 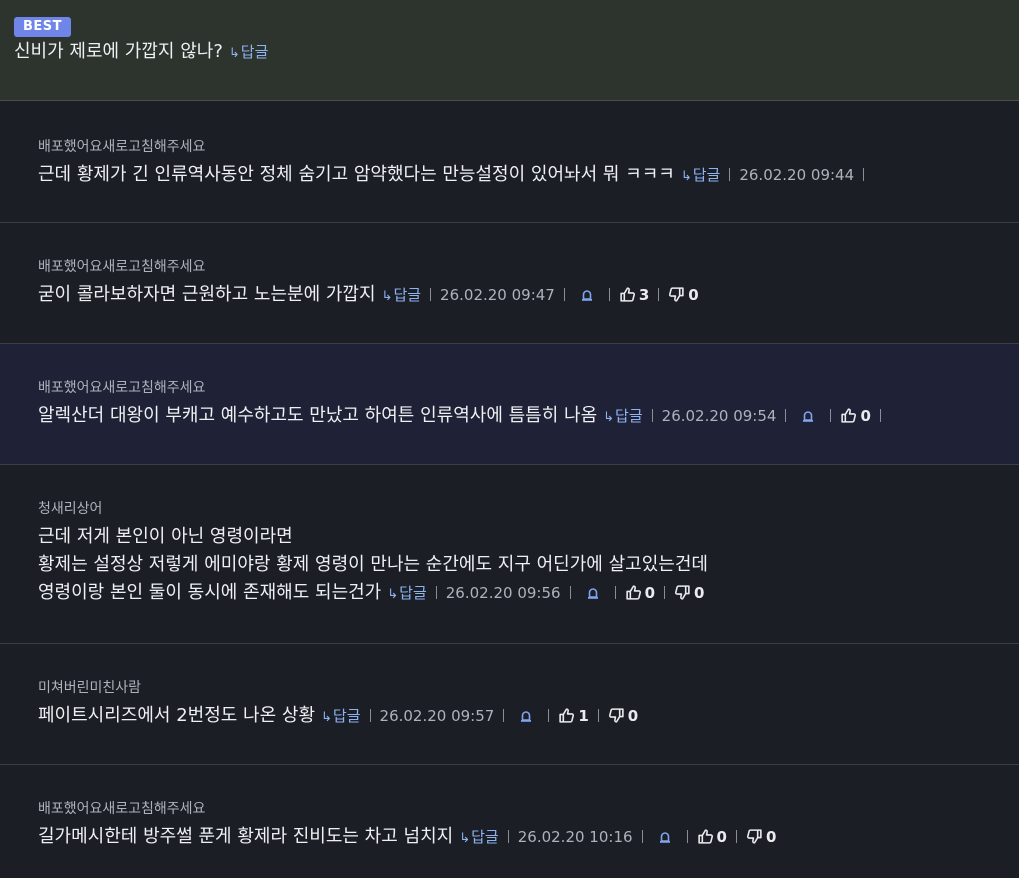 I want to click on comment-text: 신비가 제로에 가깝지 않나?, so click(x=118, y=51).